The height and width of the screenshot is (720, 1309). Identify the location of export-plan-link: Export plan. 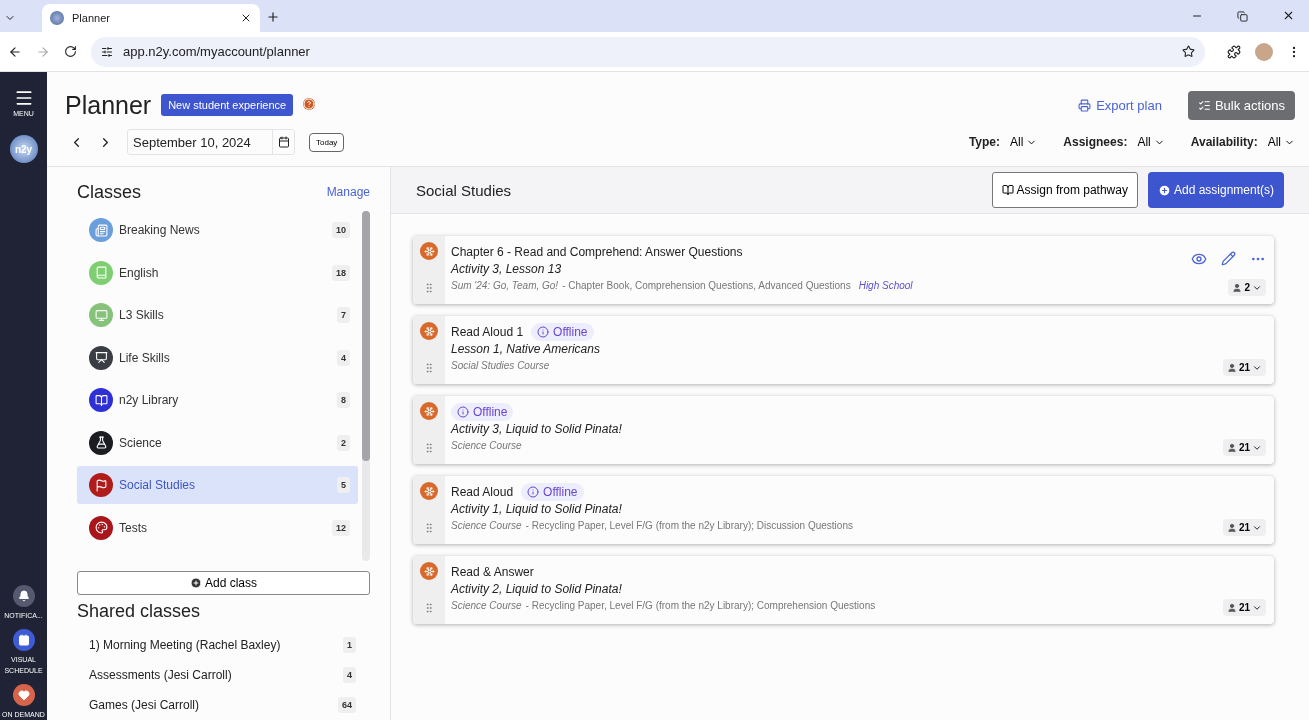
(1120, 105).